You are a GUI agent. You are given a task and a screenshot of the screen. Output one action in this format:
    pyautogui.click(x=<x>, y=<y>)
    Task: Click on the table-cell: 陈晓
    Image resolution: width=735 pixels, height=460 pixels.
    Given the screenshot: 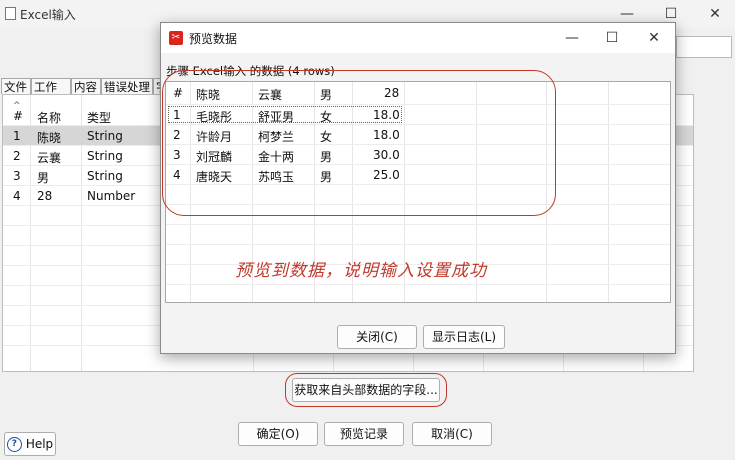 What is the action you would take?
    pyautogui.click(x=49, y=137)
    